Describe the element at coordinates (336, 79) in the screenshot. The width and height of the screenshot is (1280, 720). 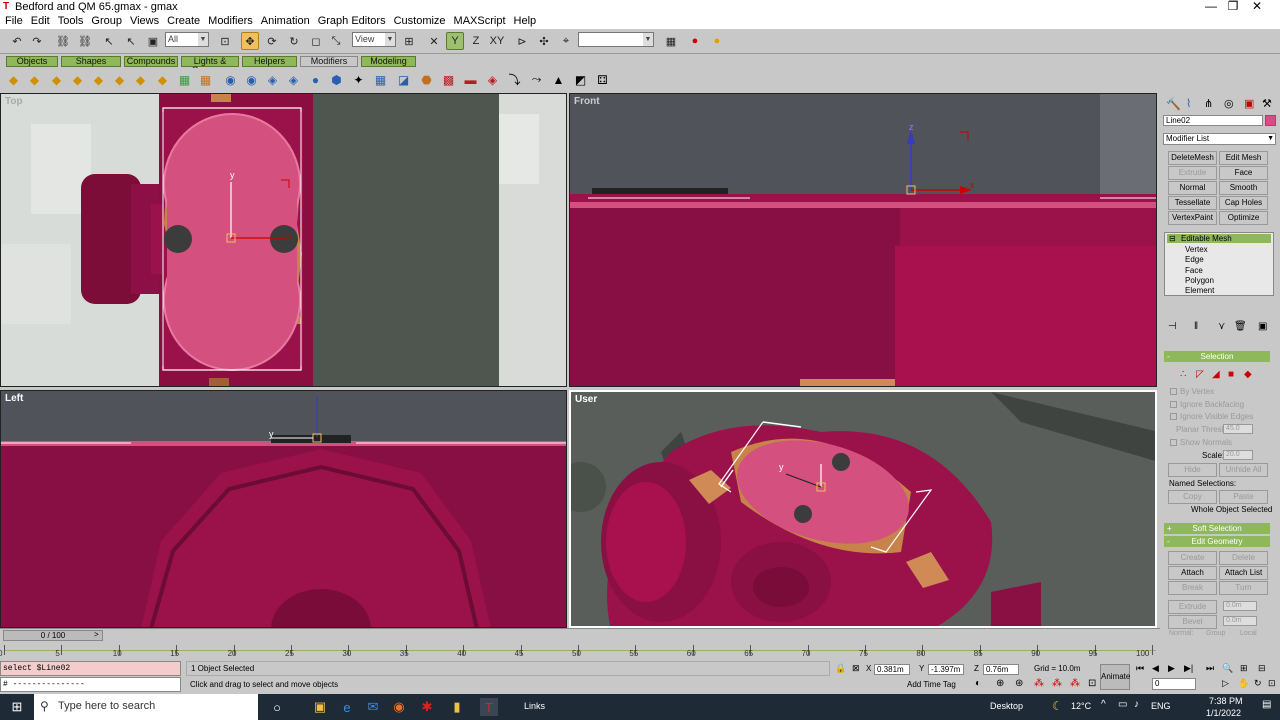
I see `cylinder-map-icon: ⬢` at that location.